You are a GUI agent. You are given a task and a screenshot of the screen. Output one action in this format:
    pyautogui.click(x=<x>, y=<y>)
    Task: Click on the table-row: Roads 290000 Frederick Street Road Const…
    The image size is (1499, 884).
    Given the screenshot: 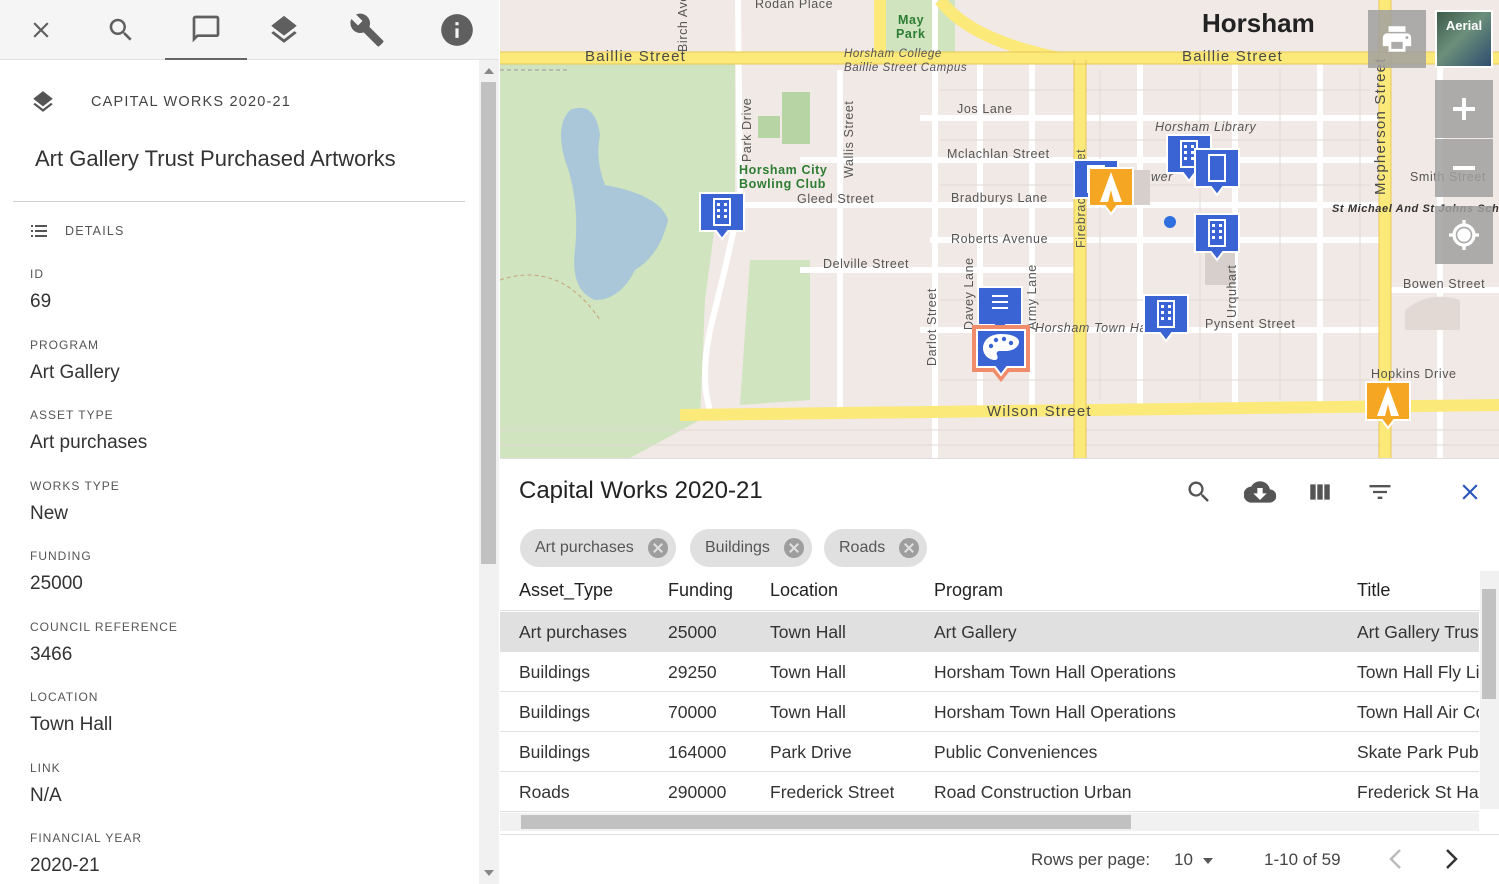 What is the action you would take?
    pyautogui.click(x=989, y=792)
    